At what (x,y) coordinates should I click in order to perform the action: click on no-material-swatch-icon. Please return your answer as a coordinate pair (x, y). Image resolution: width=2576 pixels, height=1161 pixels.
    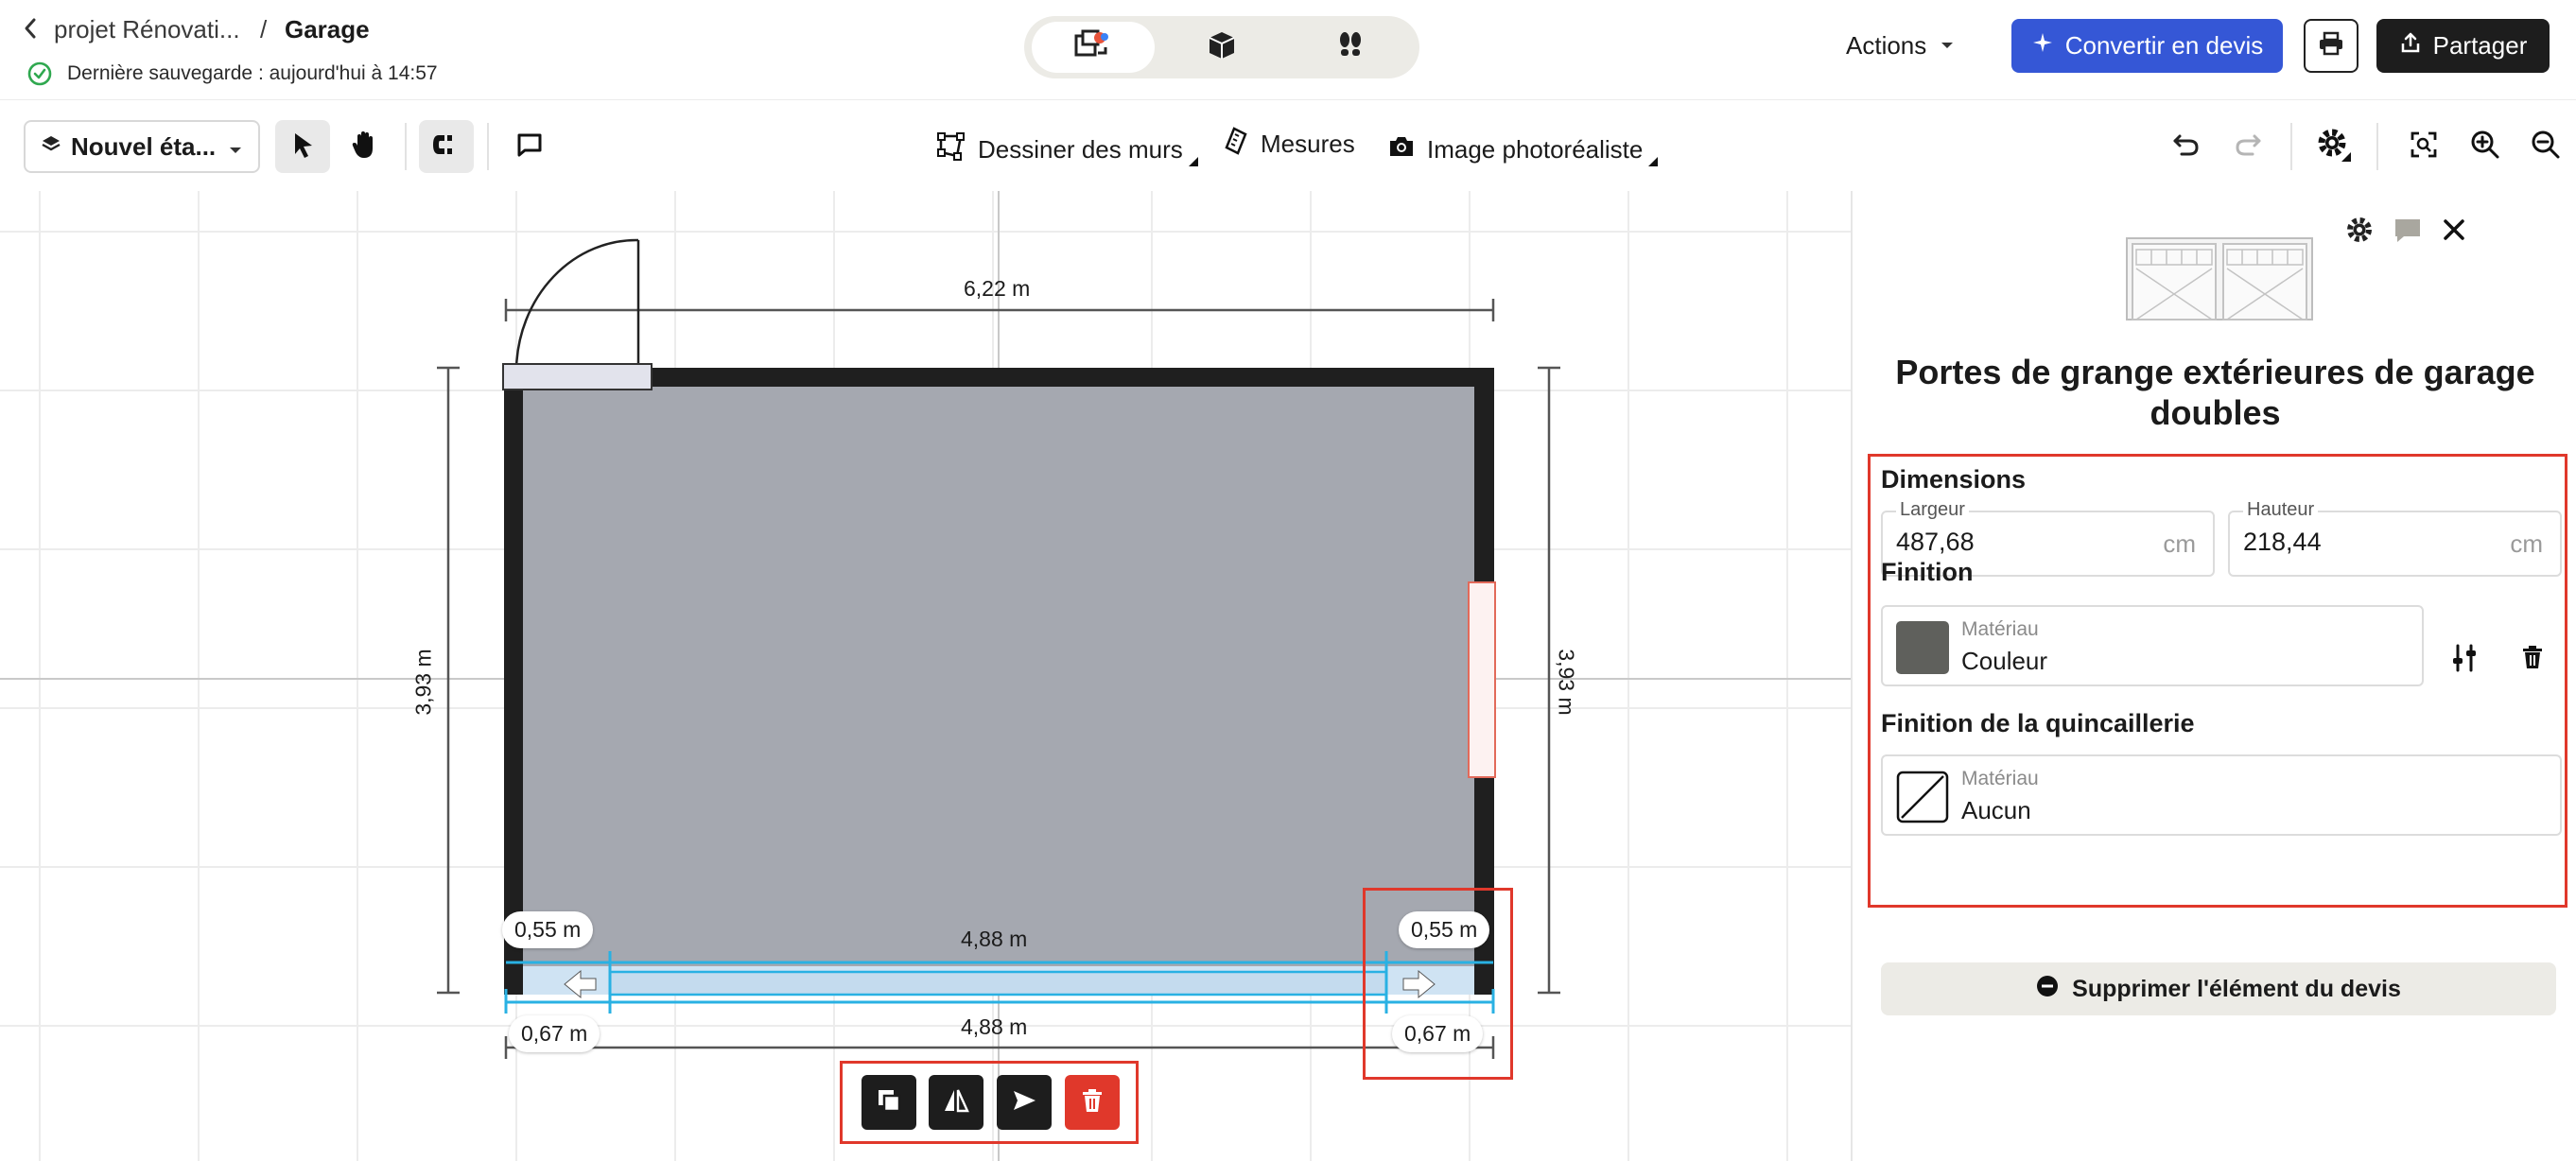
    Looking at the image, I should click on (1922, 799).